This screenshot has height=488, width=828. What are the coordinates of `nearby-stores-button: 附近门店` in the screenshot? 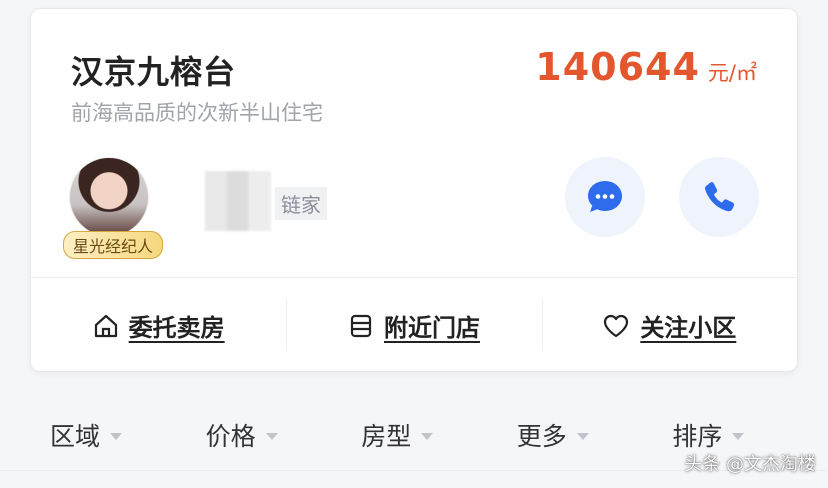 It's located at (413, 325).